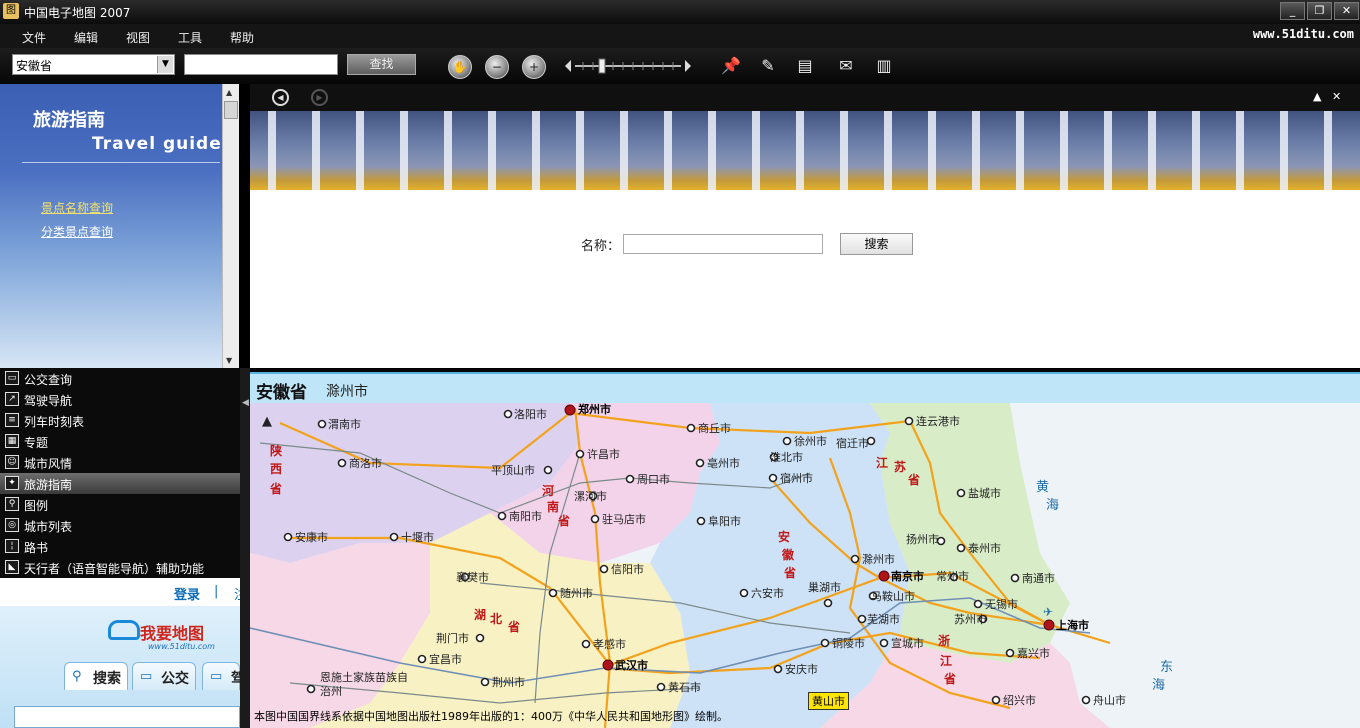 This screenshot has width=1360, height=728. What do you see at coordinates (231, 110) in the screenshot?
I see `scroll-thumb` at bounding box center [231, 110].